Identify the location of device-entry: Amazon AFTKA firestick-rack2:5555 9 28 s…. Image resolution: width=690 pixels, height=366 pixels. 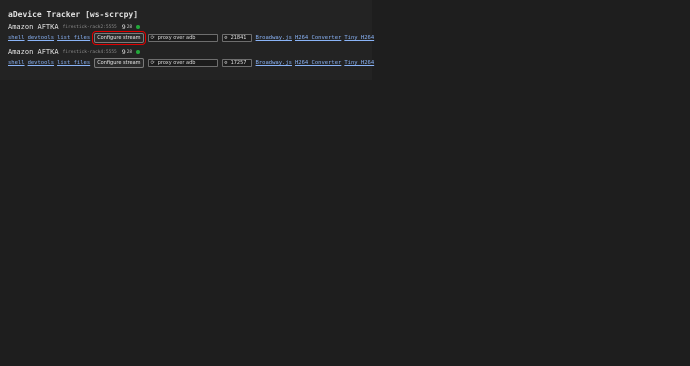
(191, 34).